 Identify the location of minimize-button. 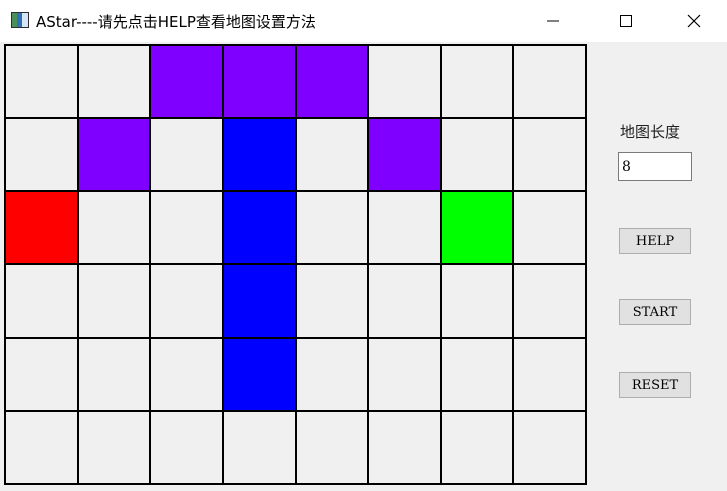
(553, 21).